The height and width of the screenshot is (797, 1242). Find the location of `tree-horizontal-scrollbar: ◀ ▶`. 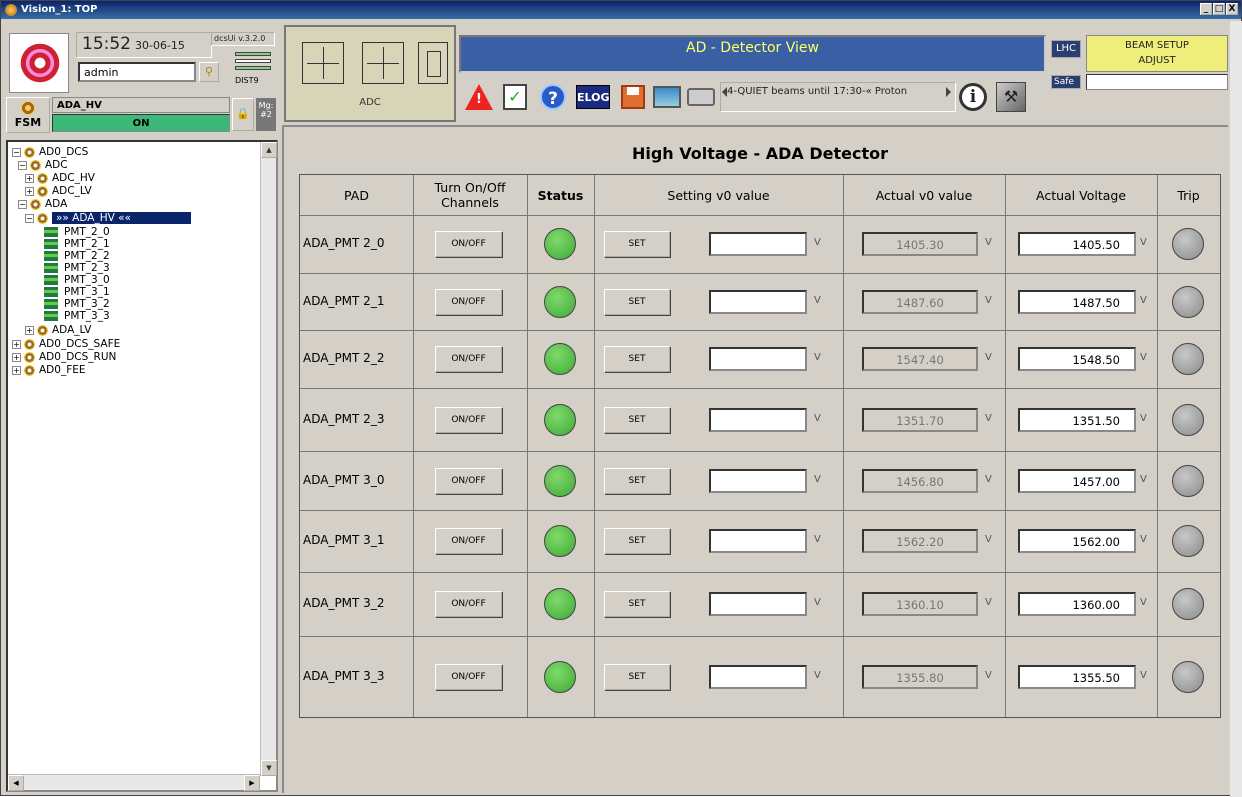

tree-horizontal-scrollbar: ◀ ▶ is located at coordinates (134, 782).